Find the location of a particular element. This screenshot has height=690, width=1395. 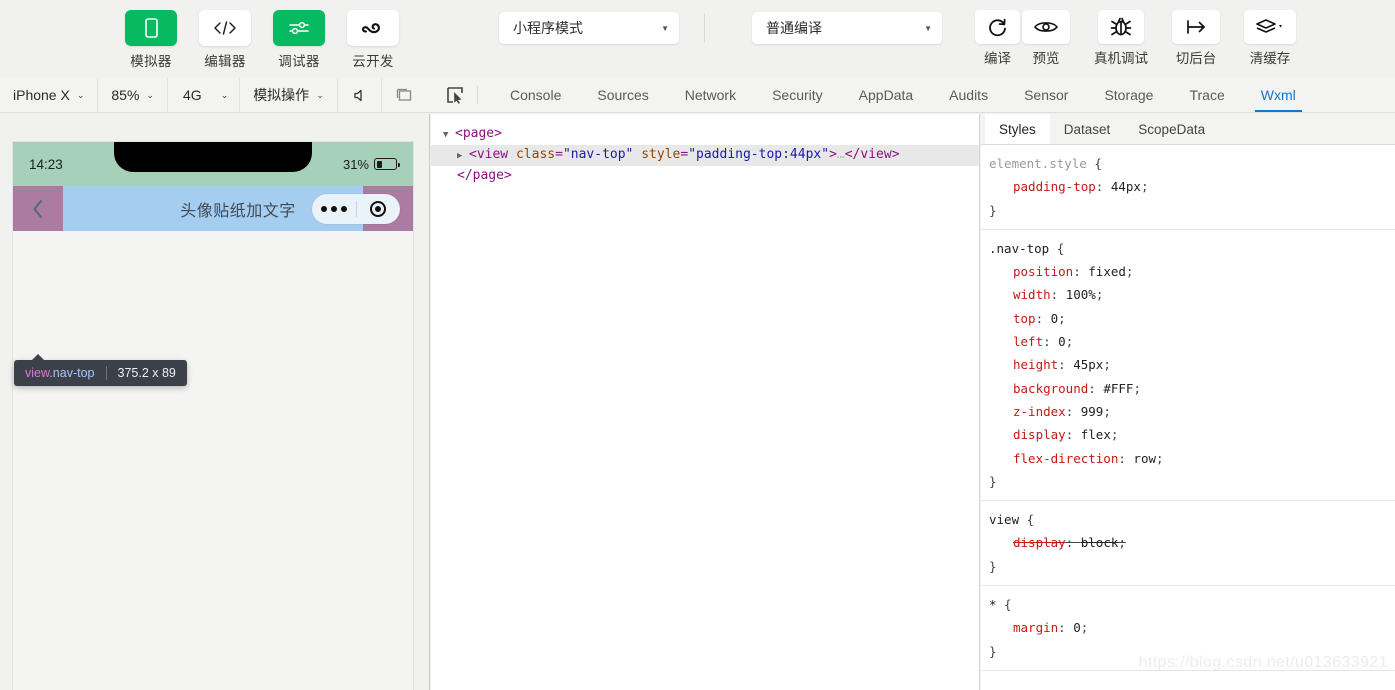

styles-tabbar: Styles Dataset ScopeData is located at coordinates (1188, 129).